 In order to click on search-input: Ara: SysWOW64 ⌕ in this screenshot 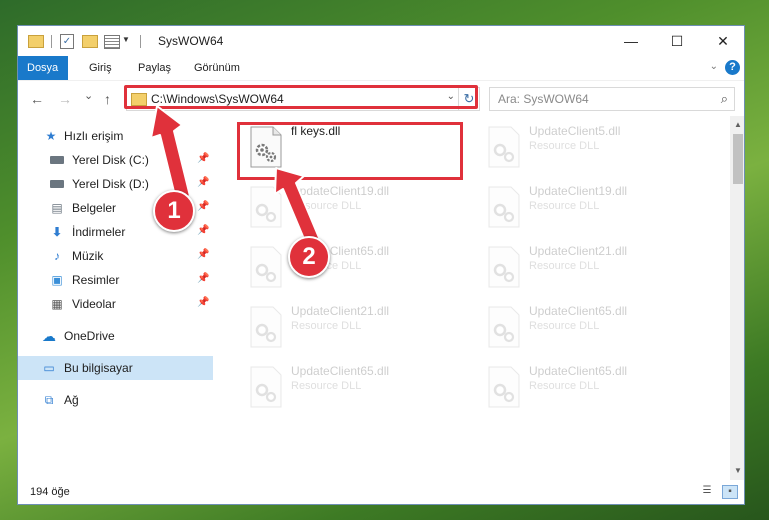, I will do `click(612, 99)`.